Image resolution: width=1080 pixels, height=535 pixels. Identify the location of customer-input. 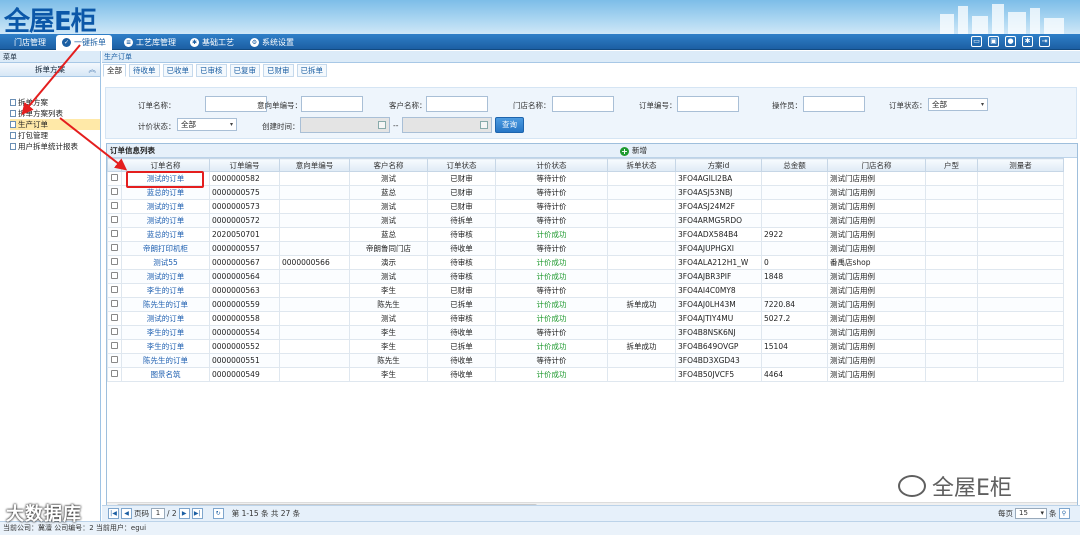
(457, 104).